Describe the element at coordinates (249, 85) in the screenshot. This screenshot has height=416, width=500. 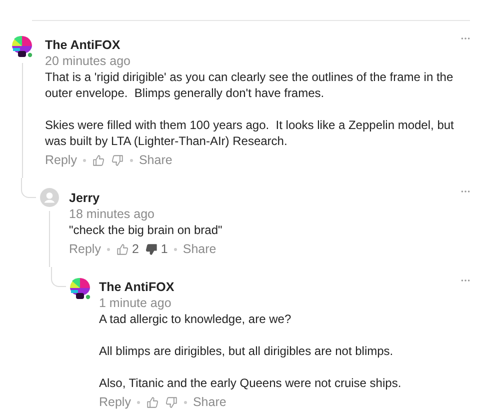
I see `comment-text: That is a 'rigid dirigible' as you can clearly see the outlines of the frame in the outer envelope. Blimps generally don't have frames.` at that location.